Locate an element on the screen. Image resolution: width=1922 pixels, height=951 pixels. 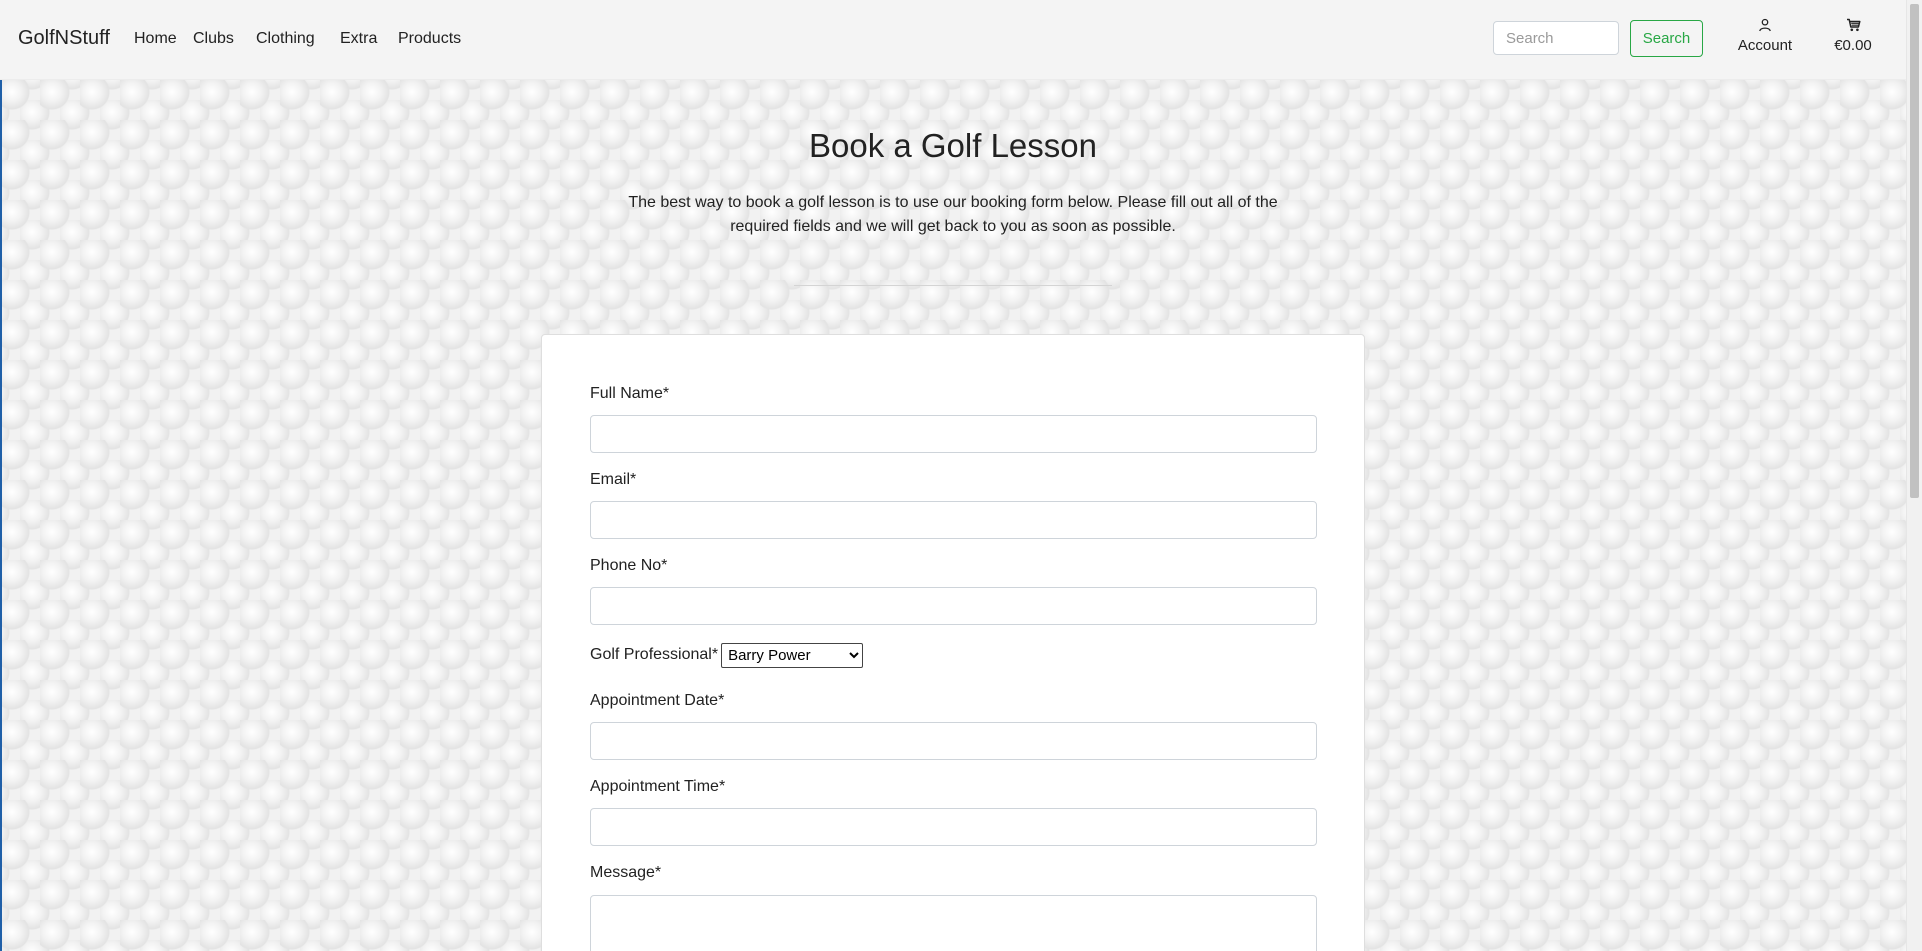
nav-link-products: Products is located at coordinates (429, 39).